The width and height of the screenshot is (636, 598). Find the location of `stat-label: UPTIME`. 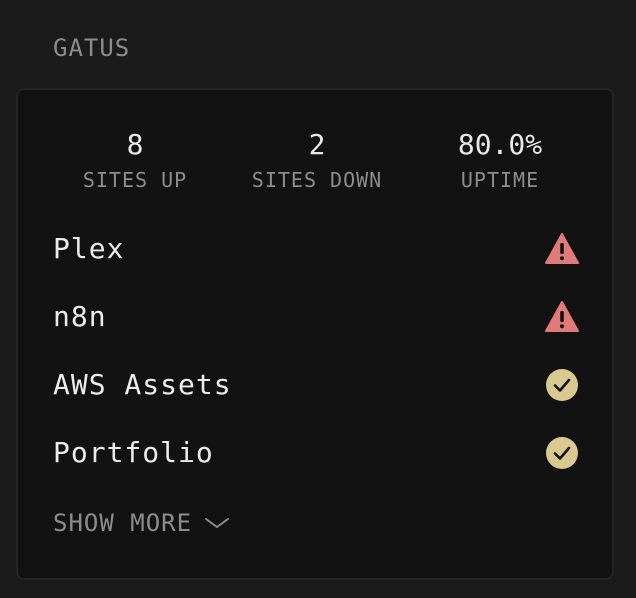

stat-label: UPTIME is located at coordinates (500, 180).